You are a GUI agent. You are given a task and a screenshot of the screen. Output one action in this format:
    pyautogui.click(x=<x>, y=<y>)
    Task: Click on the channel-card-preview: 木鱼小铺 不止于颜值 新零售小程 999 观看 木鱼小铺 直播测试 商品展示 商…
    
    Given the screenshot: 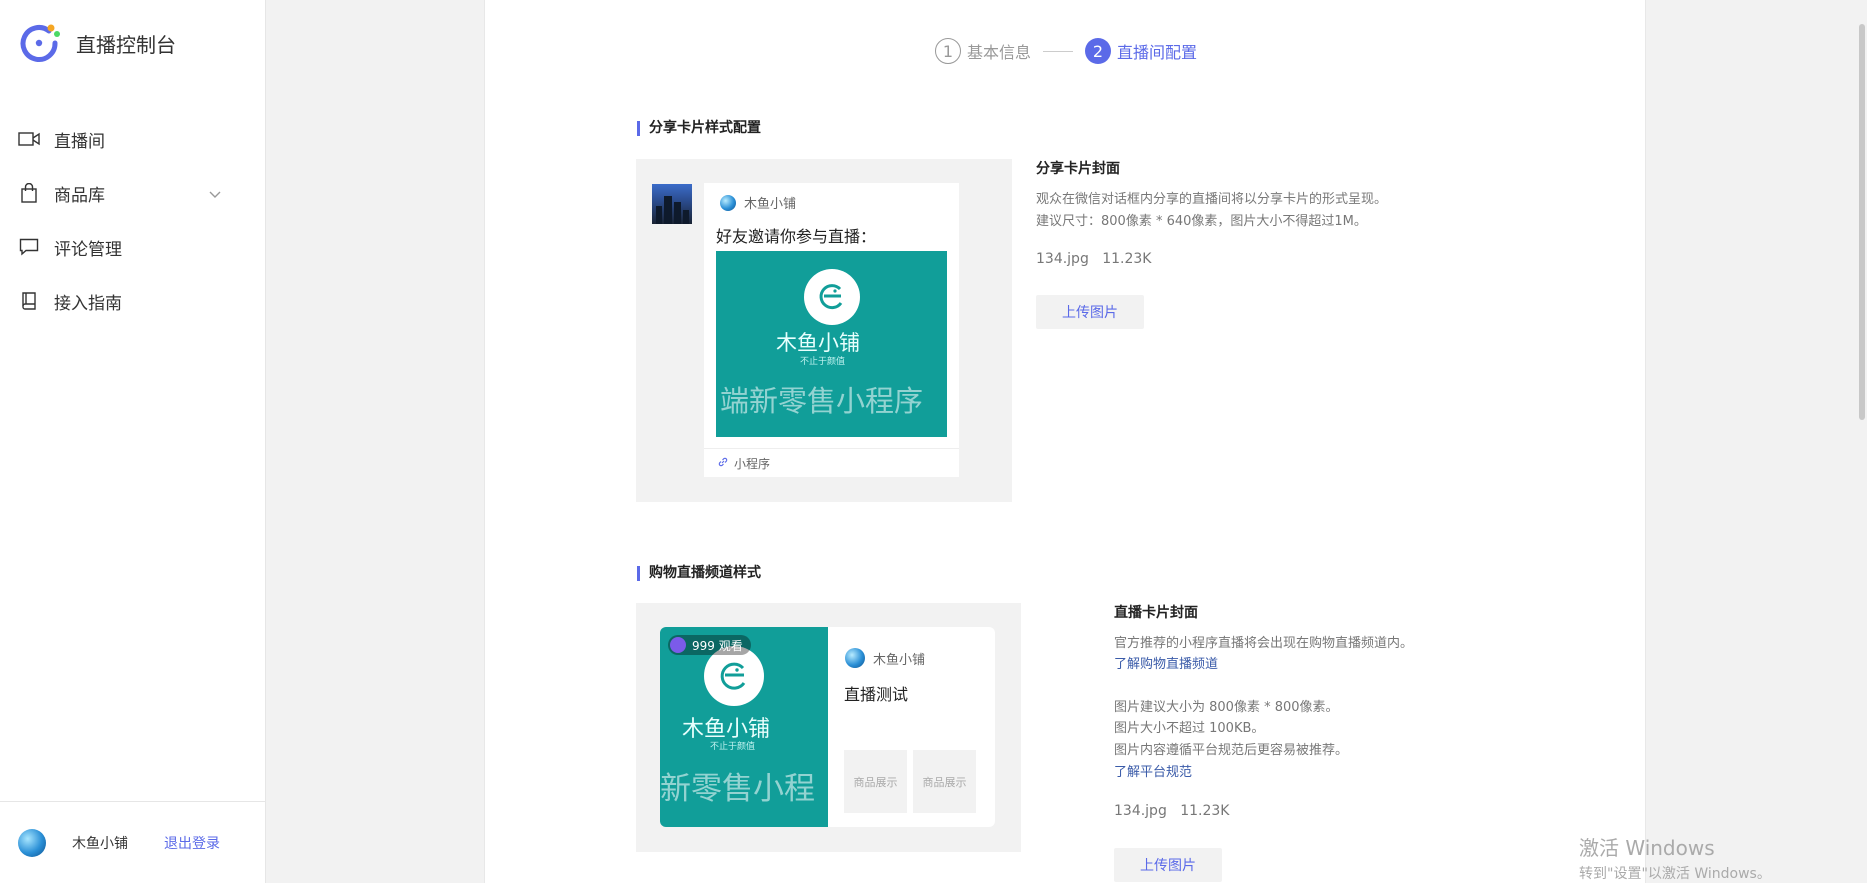 What is the action you would take?
    pyautogui.click(x=828, y=727)
    